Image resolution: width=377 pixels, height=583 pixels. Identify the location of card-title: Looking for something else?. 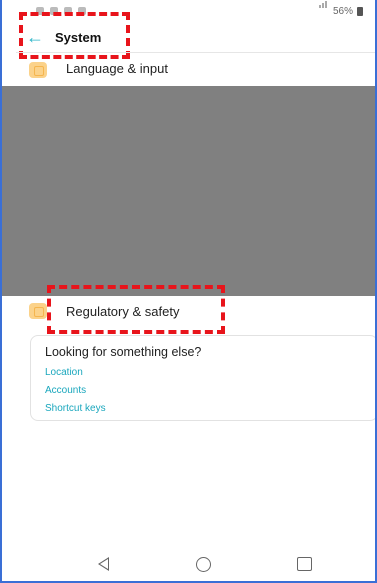
(123, 352).